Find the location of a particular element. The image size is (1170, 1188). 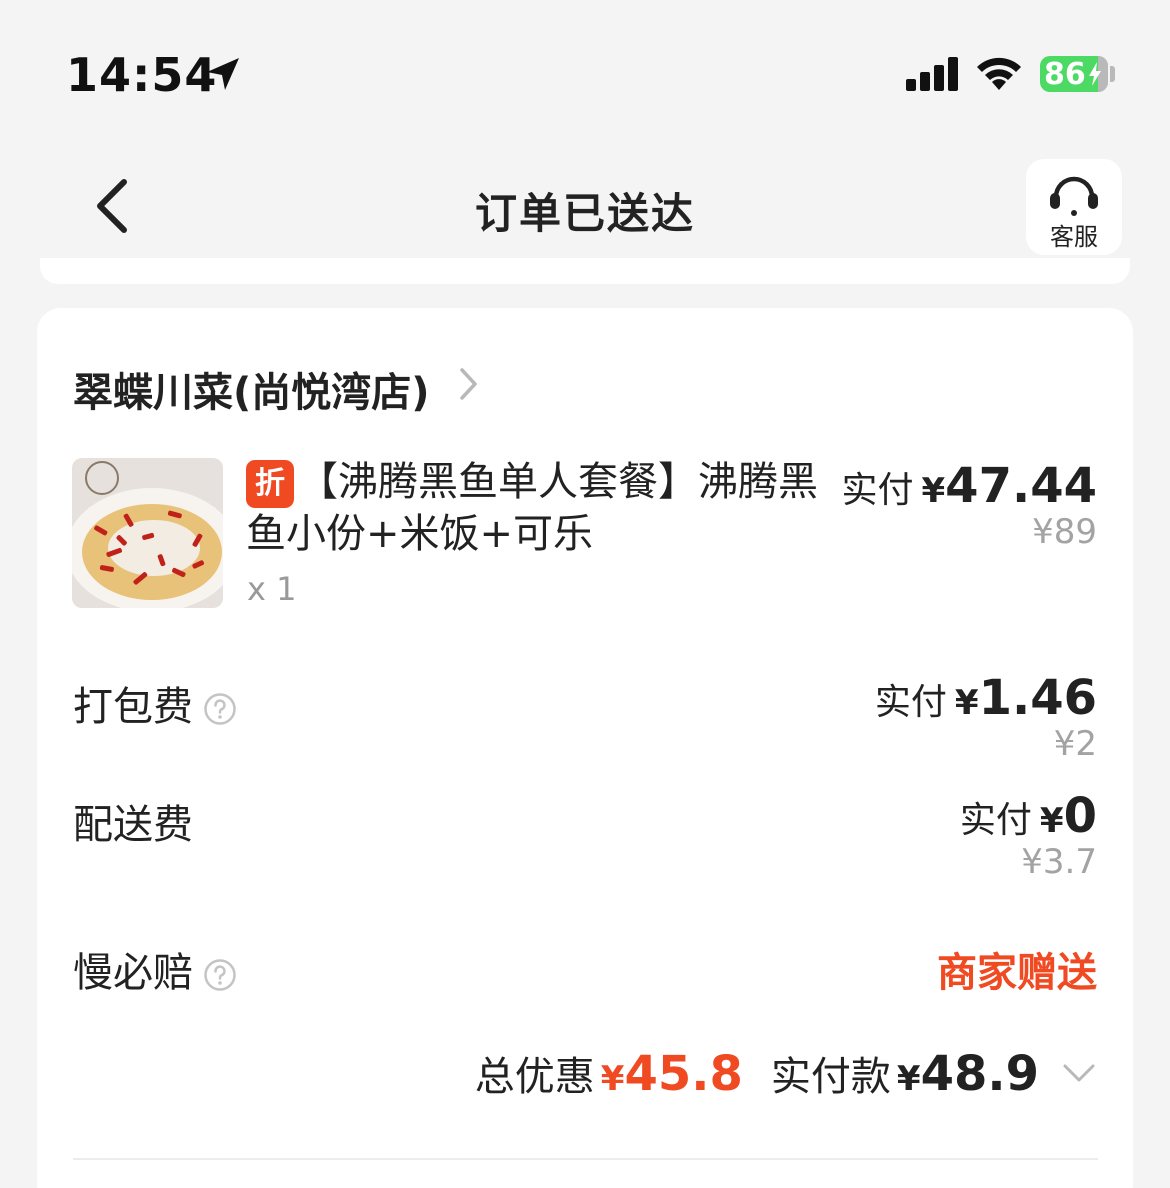

delivery-fee-row: 配送费 is located at coordinates (133, 821).